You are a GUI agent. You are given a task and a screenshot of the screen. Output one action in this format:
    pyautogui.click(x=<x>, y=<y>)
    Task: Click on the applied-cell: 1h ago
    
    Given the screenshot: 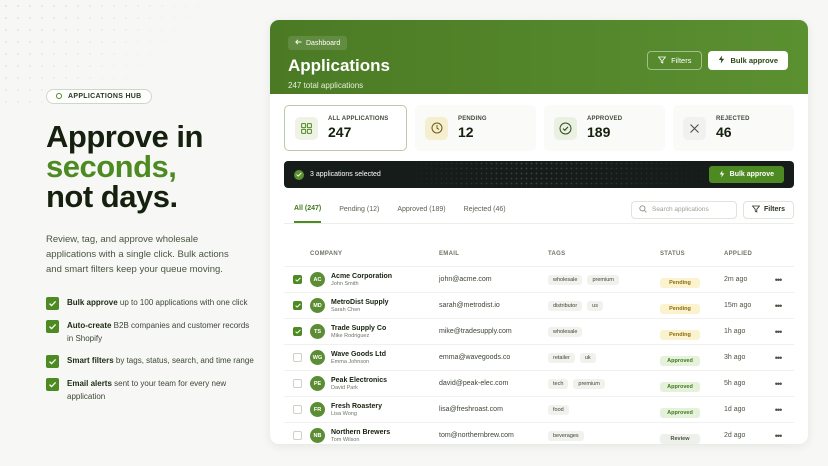 What is the action you would take?
    pyautogui.click(x=735, y=331)
    